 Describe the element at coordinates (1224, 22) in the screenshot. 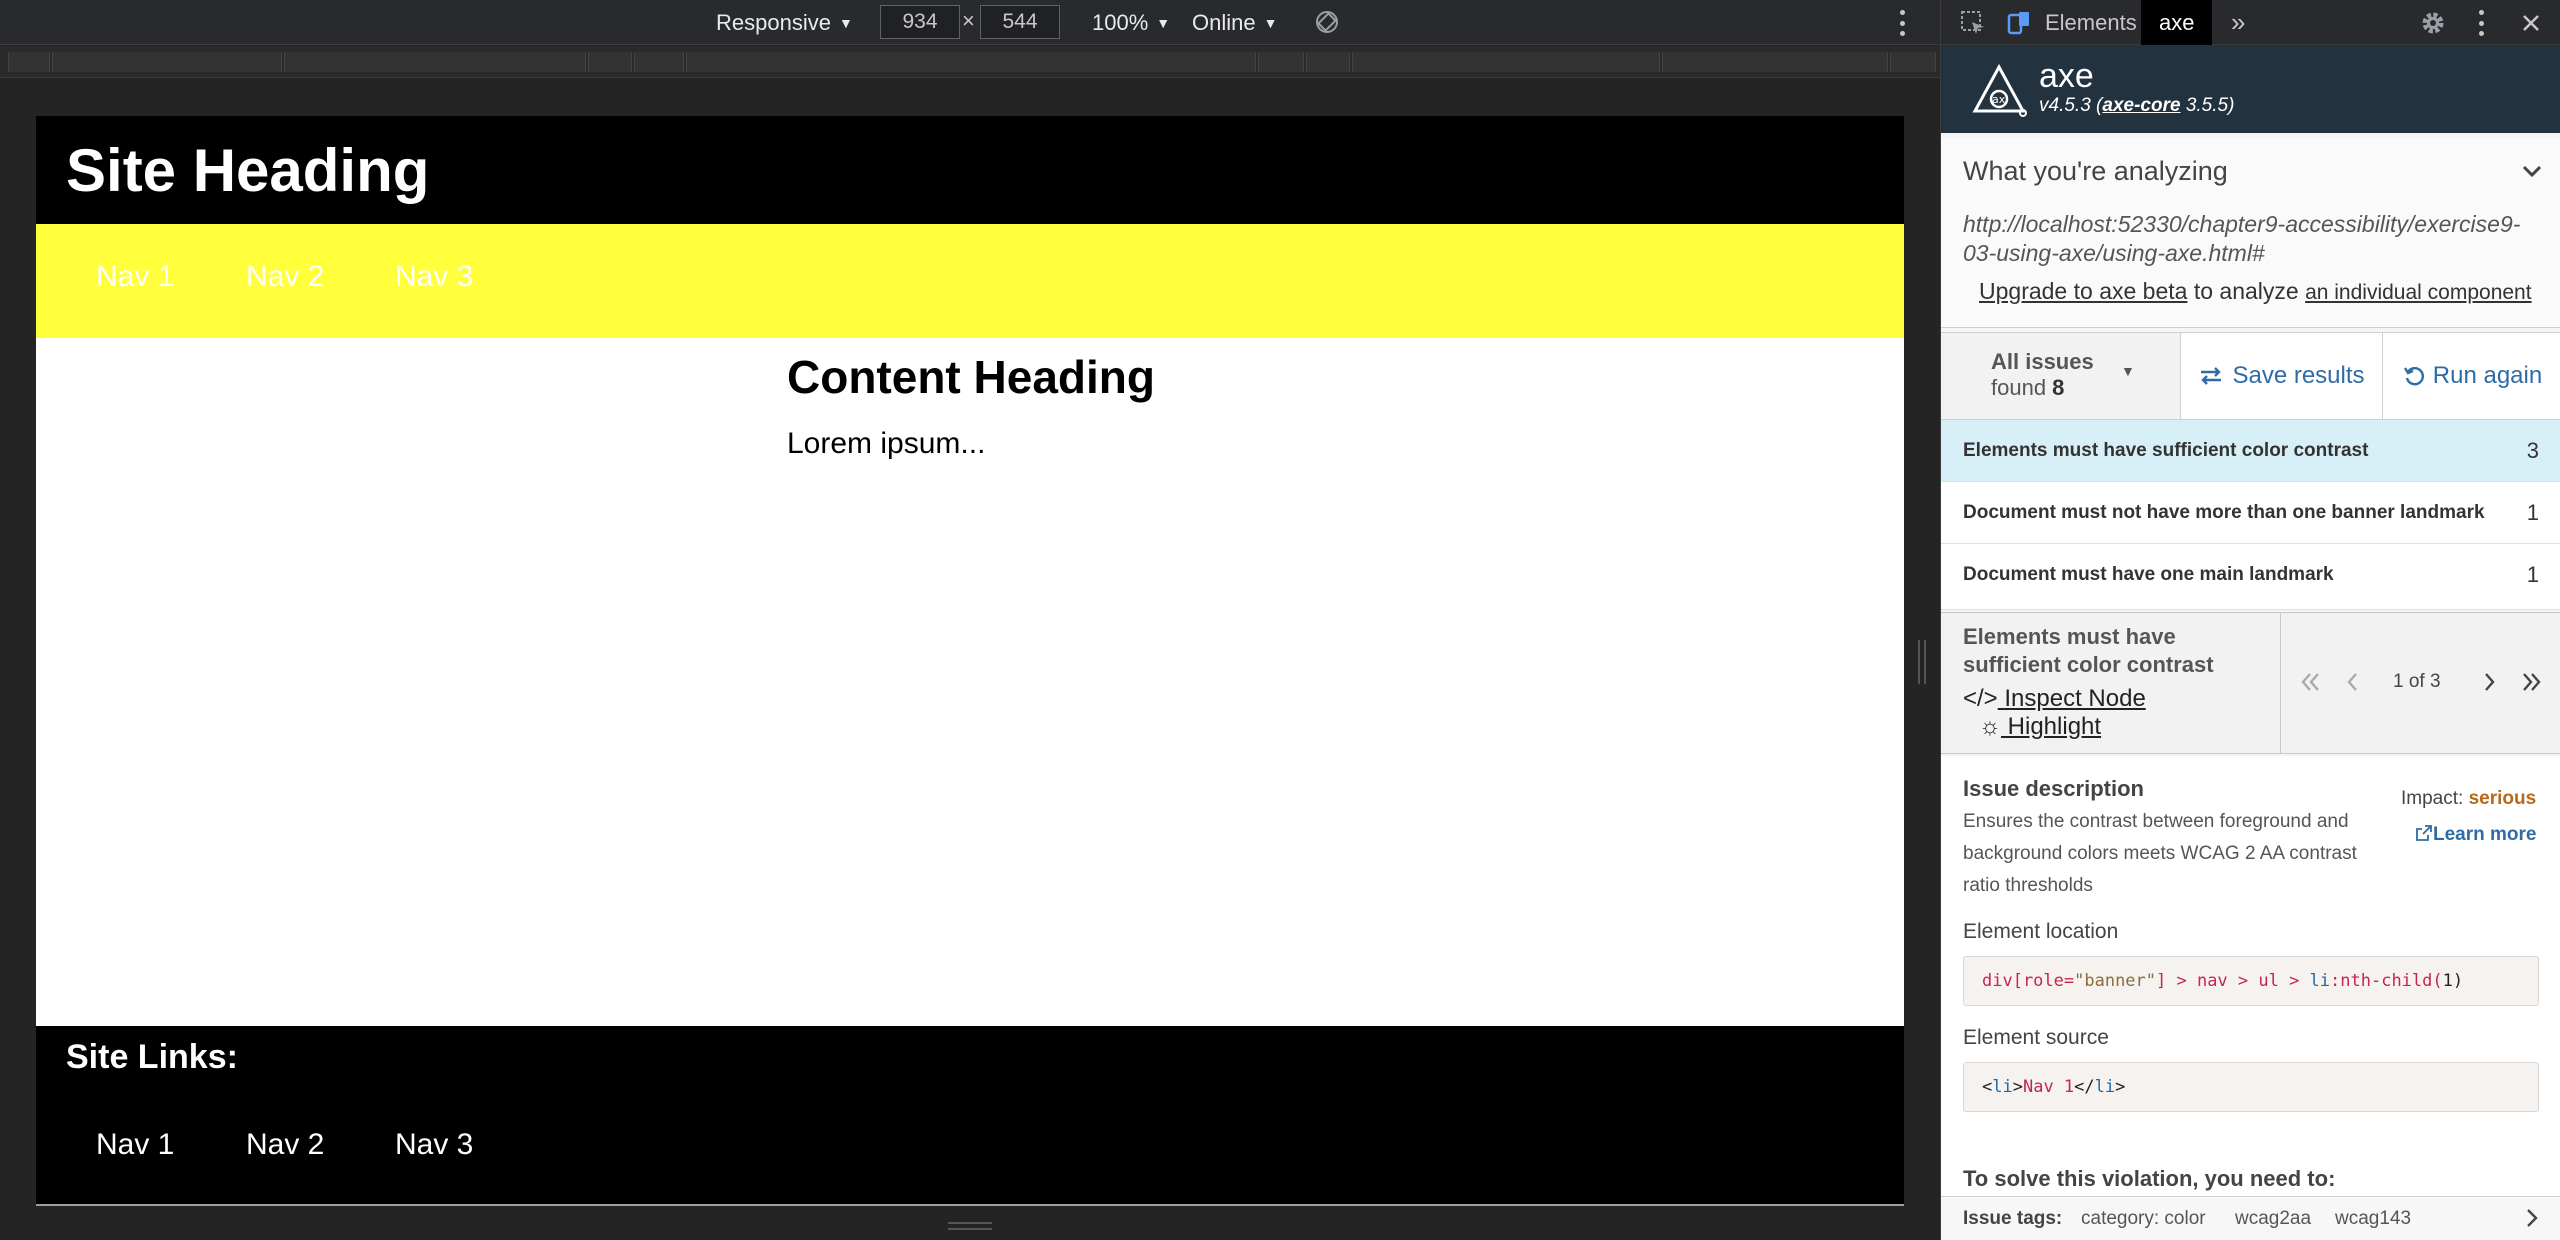

I see `network-label: Online` at that location.